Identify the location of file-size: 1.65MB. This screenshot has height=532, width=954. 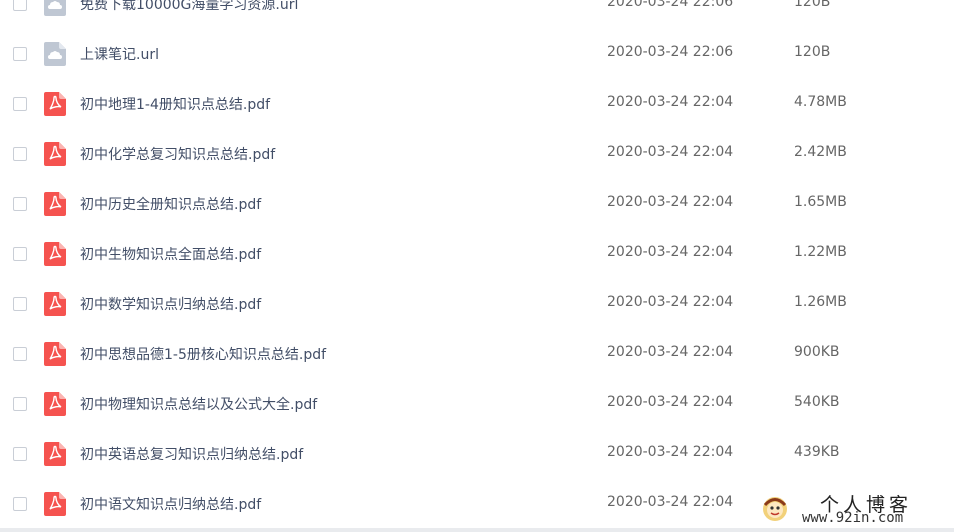
(820, 202).